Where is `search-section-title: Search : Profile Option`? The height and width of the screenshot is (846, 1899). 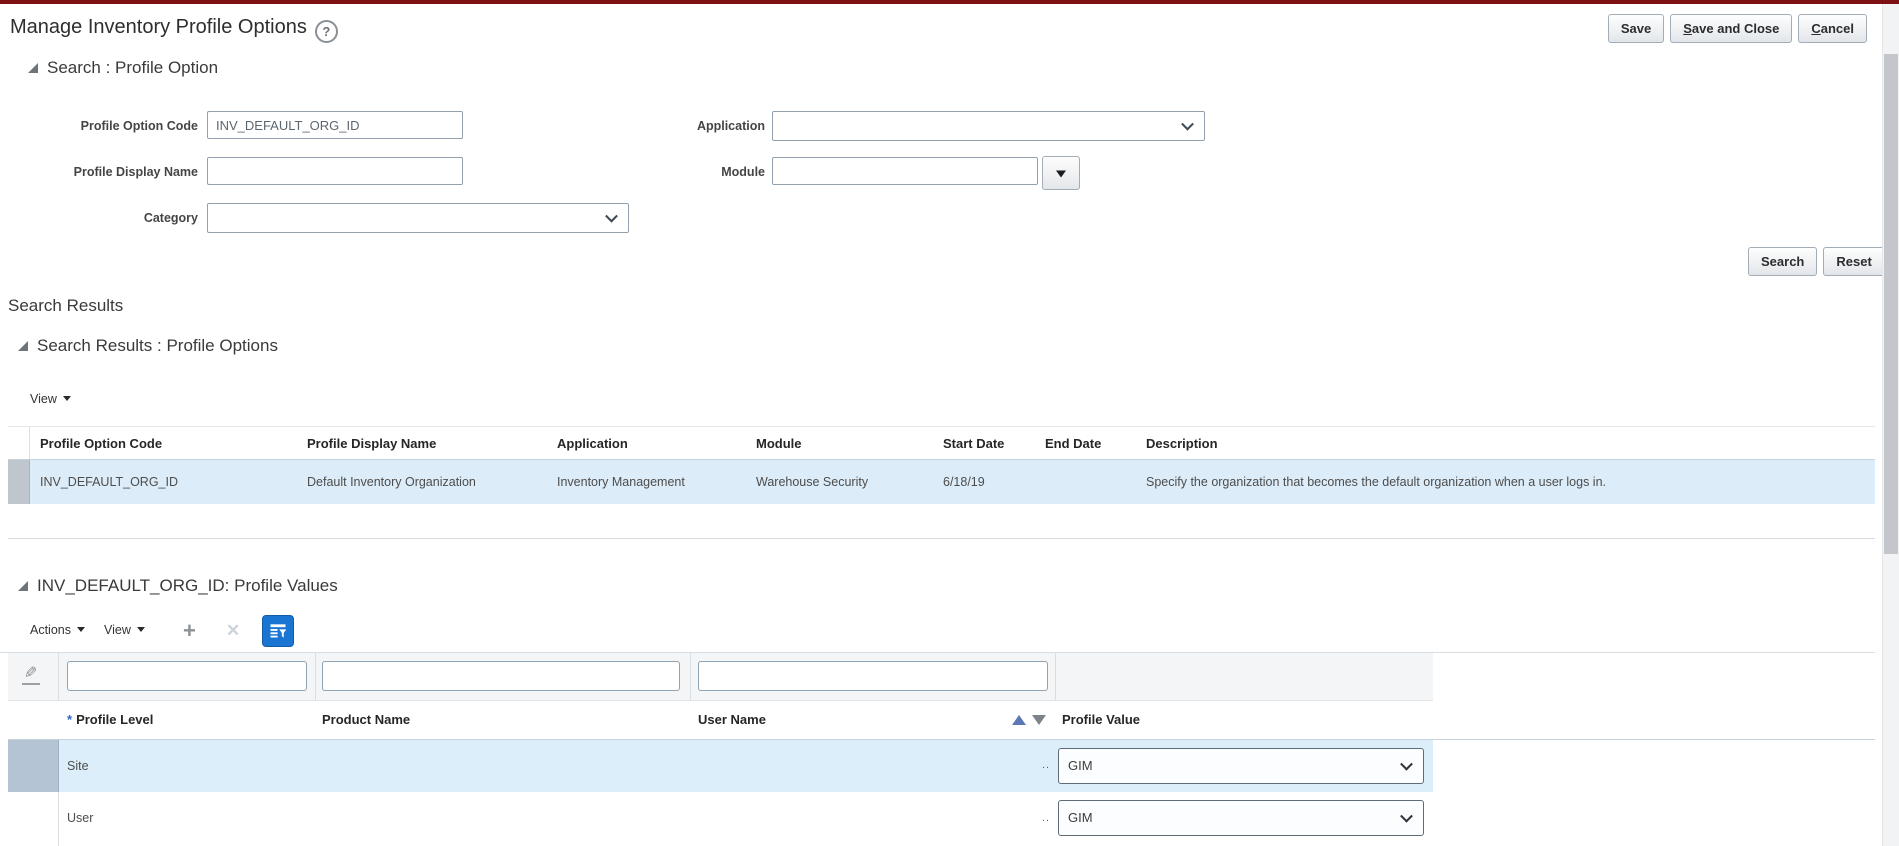
search-section-title: Search : Profile Option is located at coordinates (133, 67).